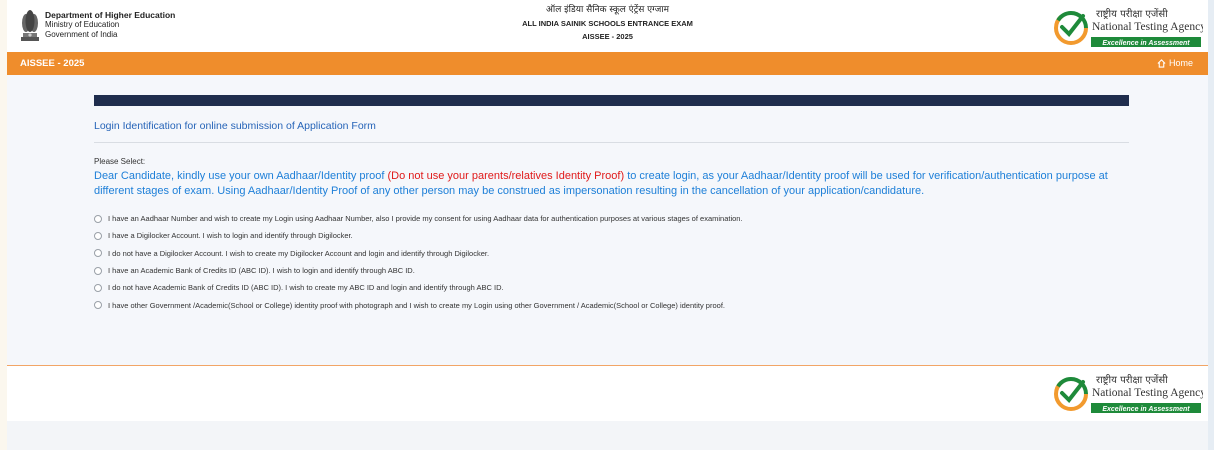 This screenshot has height=450, width=1214. What do you see at coordinates (120, 161) in the screenshot?
I see `please-select-label: Please Select:` at bounding box center [120, 161].